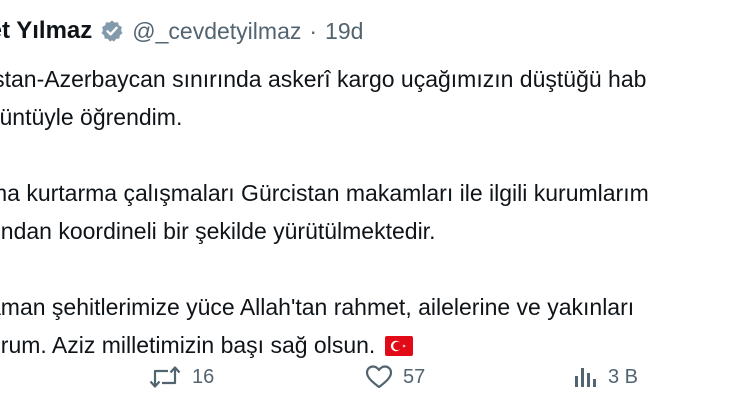 The height and width of the screenshot is (417, 740). I want to click on text-line: züntüyle öğrendim., so click(91, 117).